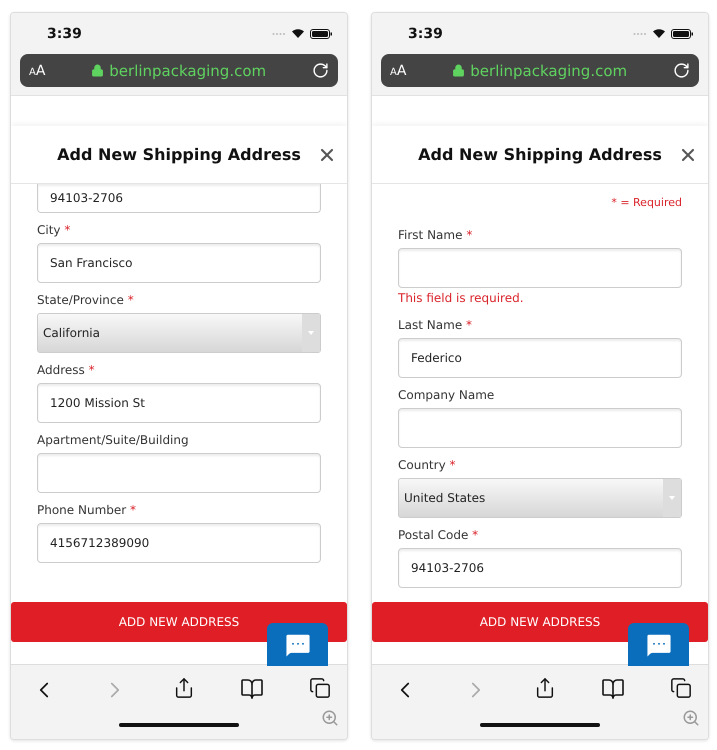 This screenshot has height=750, width=717. What do you see at coordinates (86, 300) in the screenshot?
I see `field-label: State/Province *` at bounding box center [86, 300].